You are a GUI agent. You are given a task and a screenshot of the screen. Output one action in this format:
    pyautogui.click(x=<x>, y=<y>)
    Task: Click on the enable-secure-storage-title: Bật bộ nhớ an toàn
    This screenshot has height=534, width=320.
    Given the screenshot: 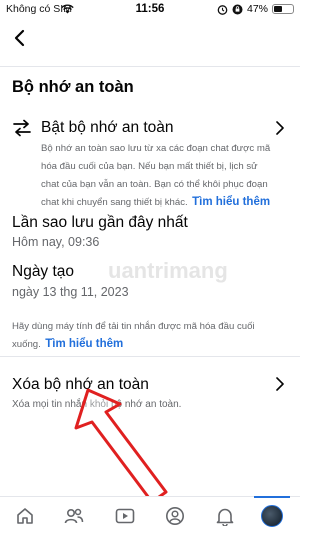 What is the action you would take?
    pyautogui.click(x=107, y=127)
    